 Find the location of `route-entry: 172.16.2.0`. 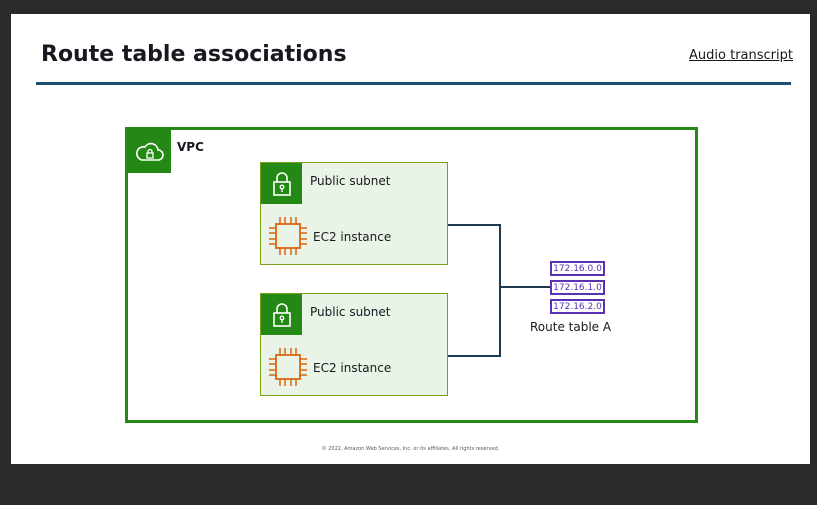

route-entry: 172.16.2.0 is located at coordinates (577, 306).